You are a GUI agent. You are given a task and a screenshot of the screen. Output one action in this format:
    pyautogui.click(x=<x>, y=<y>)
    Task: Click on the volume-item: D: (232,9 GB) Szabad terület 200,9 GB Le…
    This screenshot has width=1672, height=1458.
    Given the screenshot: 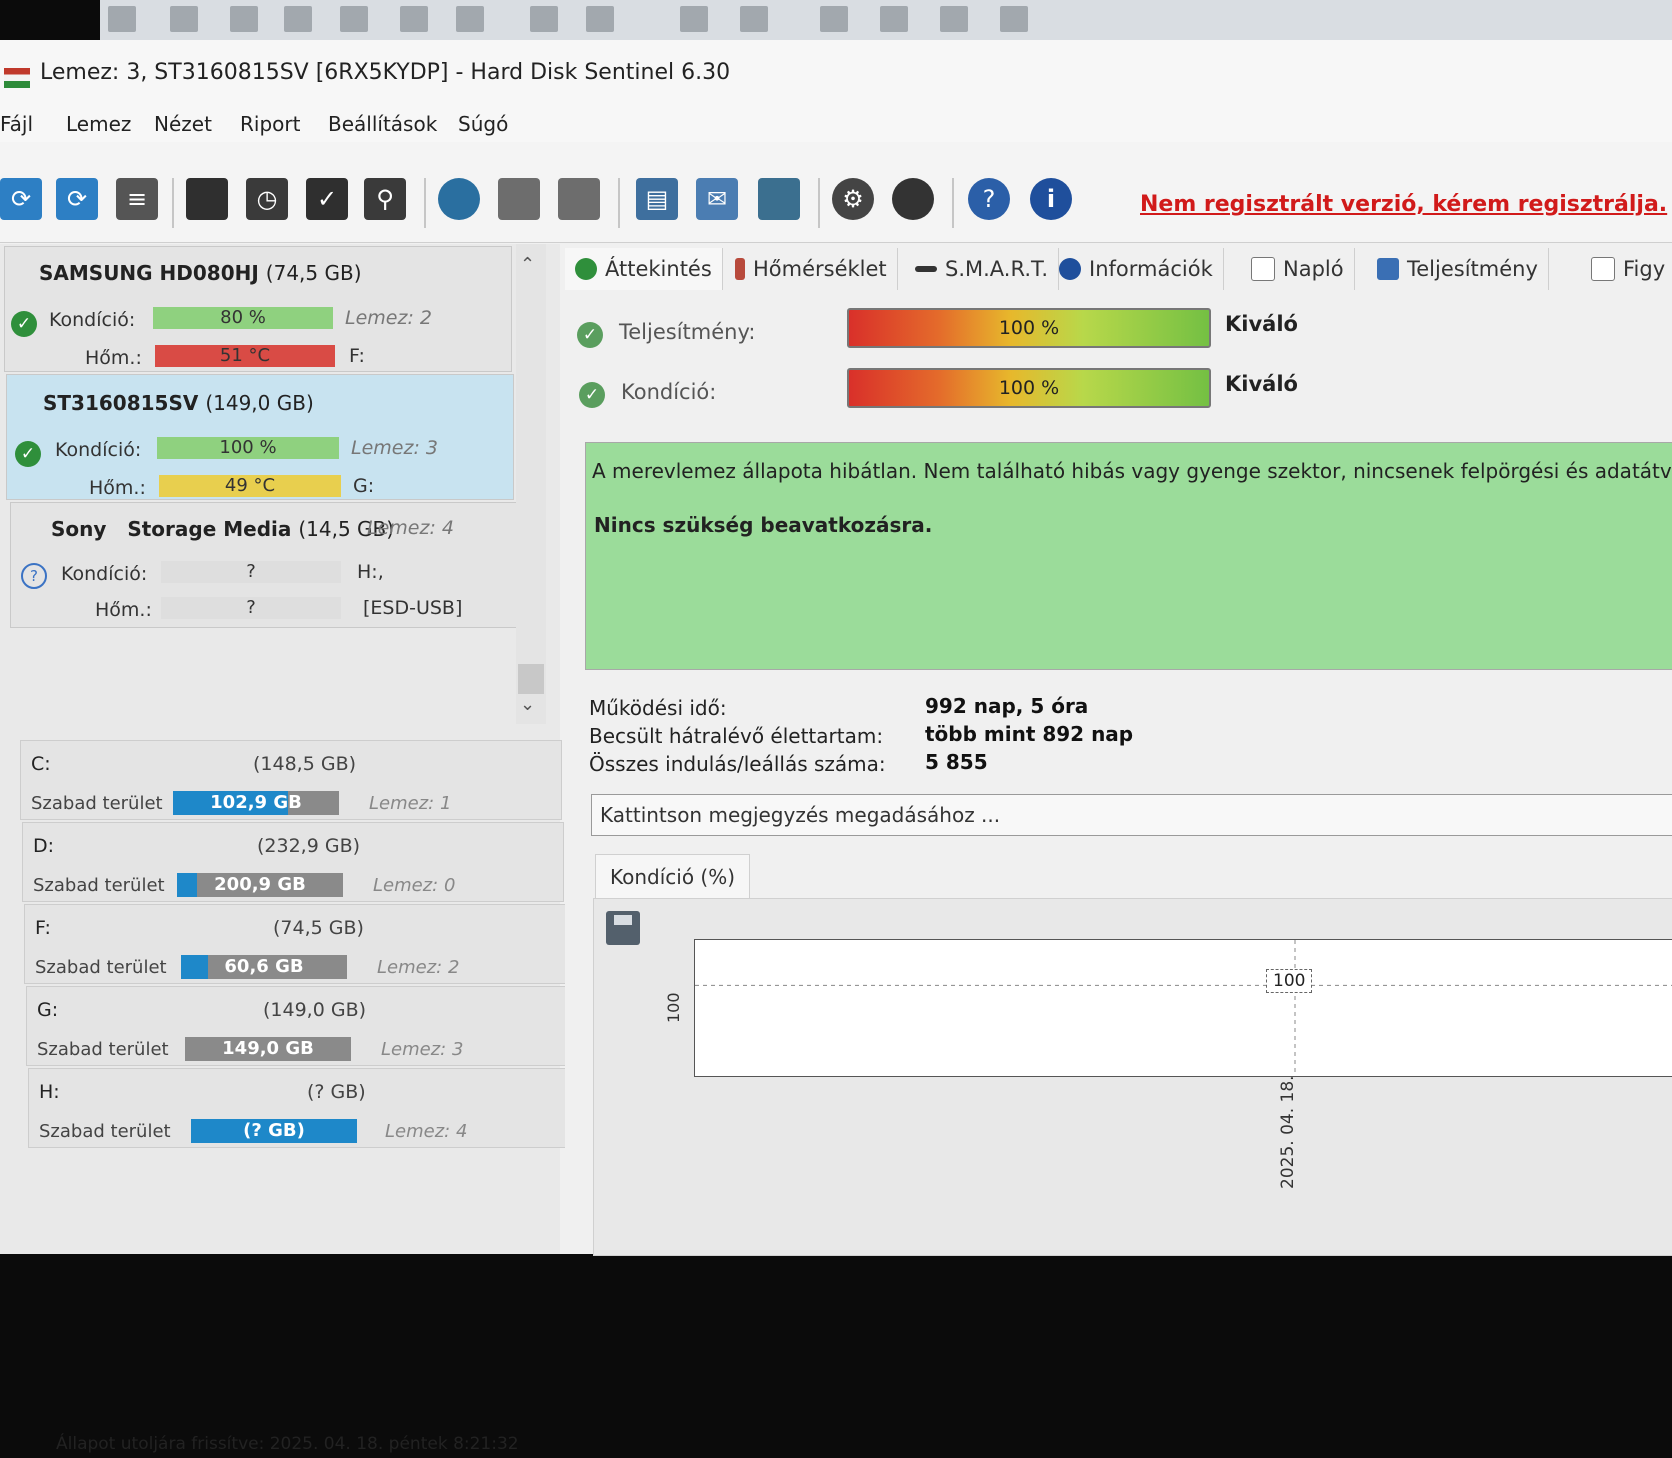 What is the action you would take?
    pyautogui.click(x=293, y=862)
    